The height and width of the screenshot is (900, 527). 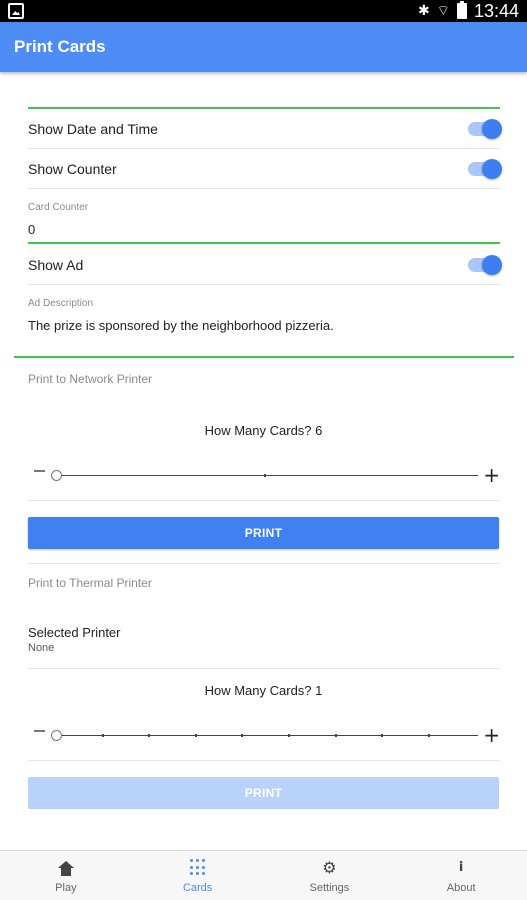 What do you see at coordinates (90, 583) in the screenshot?
I see `thermal-printer-section-title: Print to Thermal Printer` at bounding box center [90, 583].